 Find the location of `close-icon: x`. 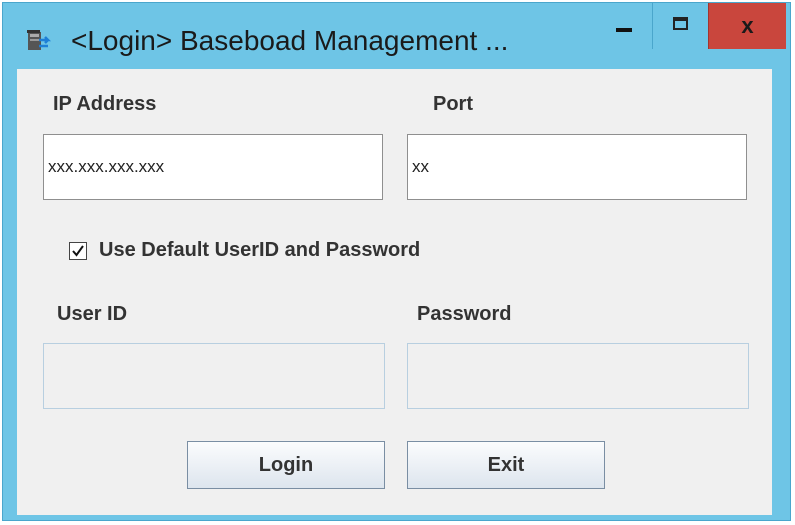

close-icon: x is located at coordinates (747, 25).